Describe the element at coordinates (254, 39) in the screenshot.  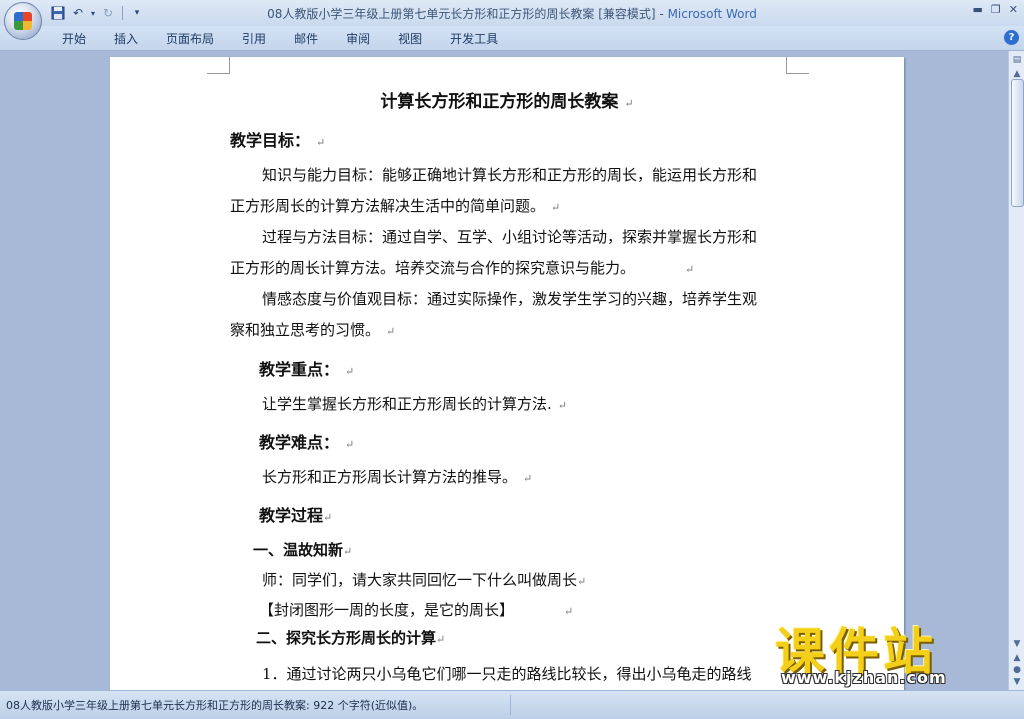
I see `tab-references: 引用` at that location.